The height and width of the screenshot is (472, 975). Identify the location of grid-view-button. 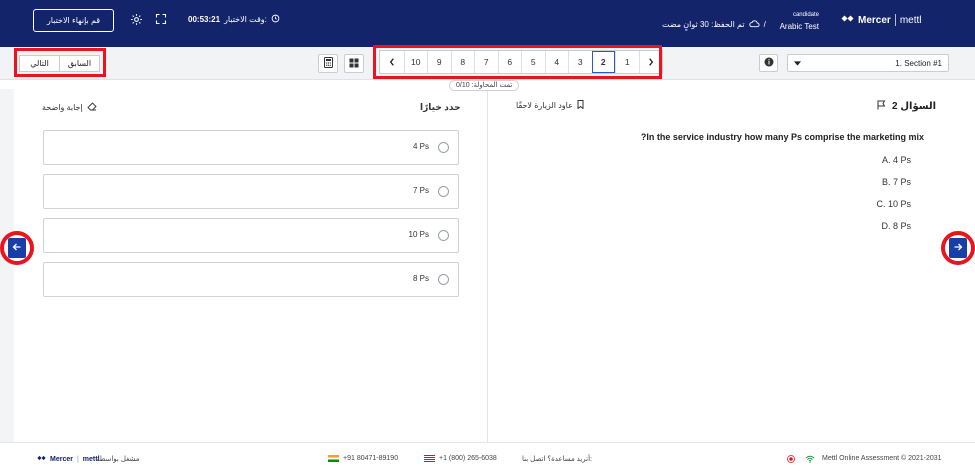
(354, 63).